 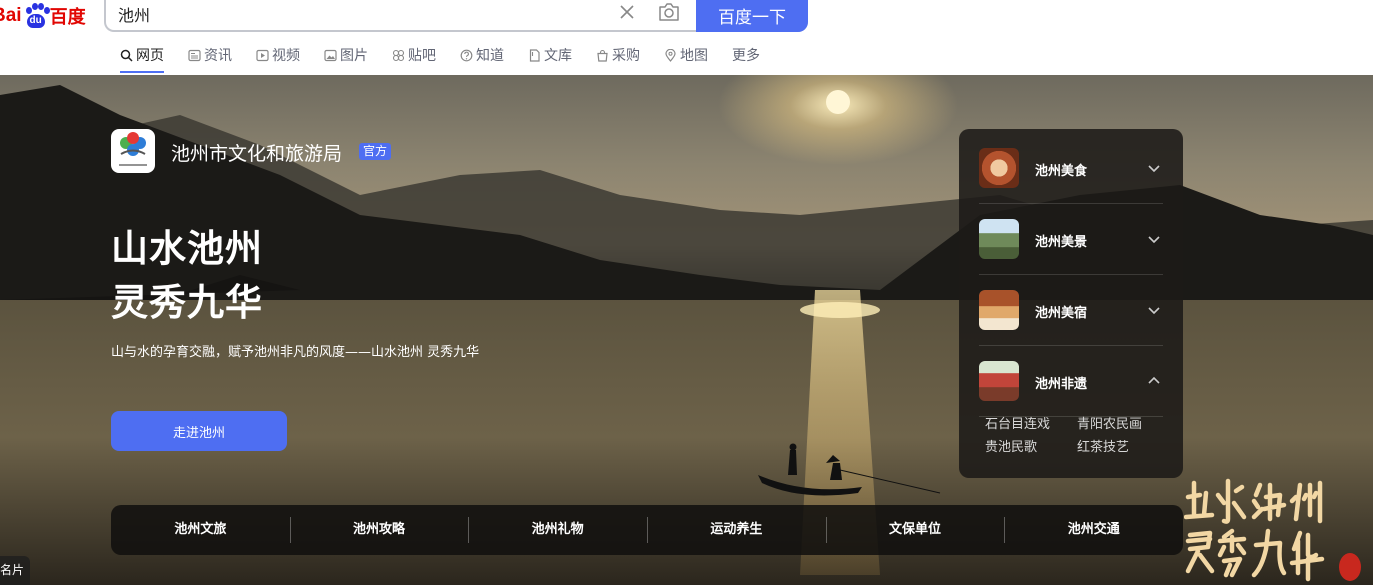 I want to click on sub-item-black-tea-craft: 红茶技艺, so click(x=1123, y=447).